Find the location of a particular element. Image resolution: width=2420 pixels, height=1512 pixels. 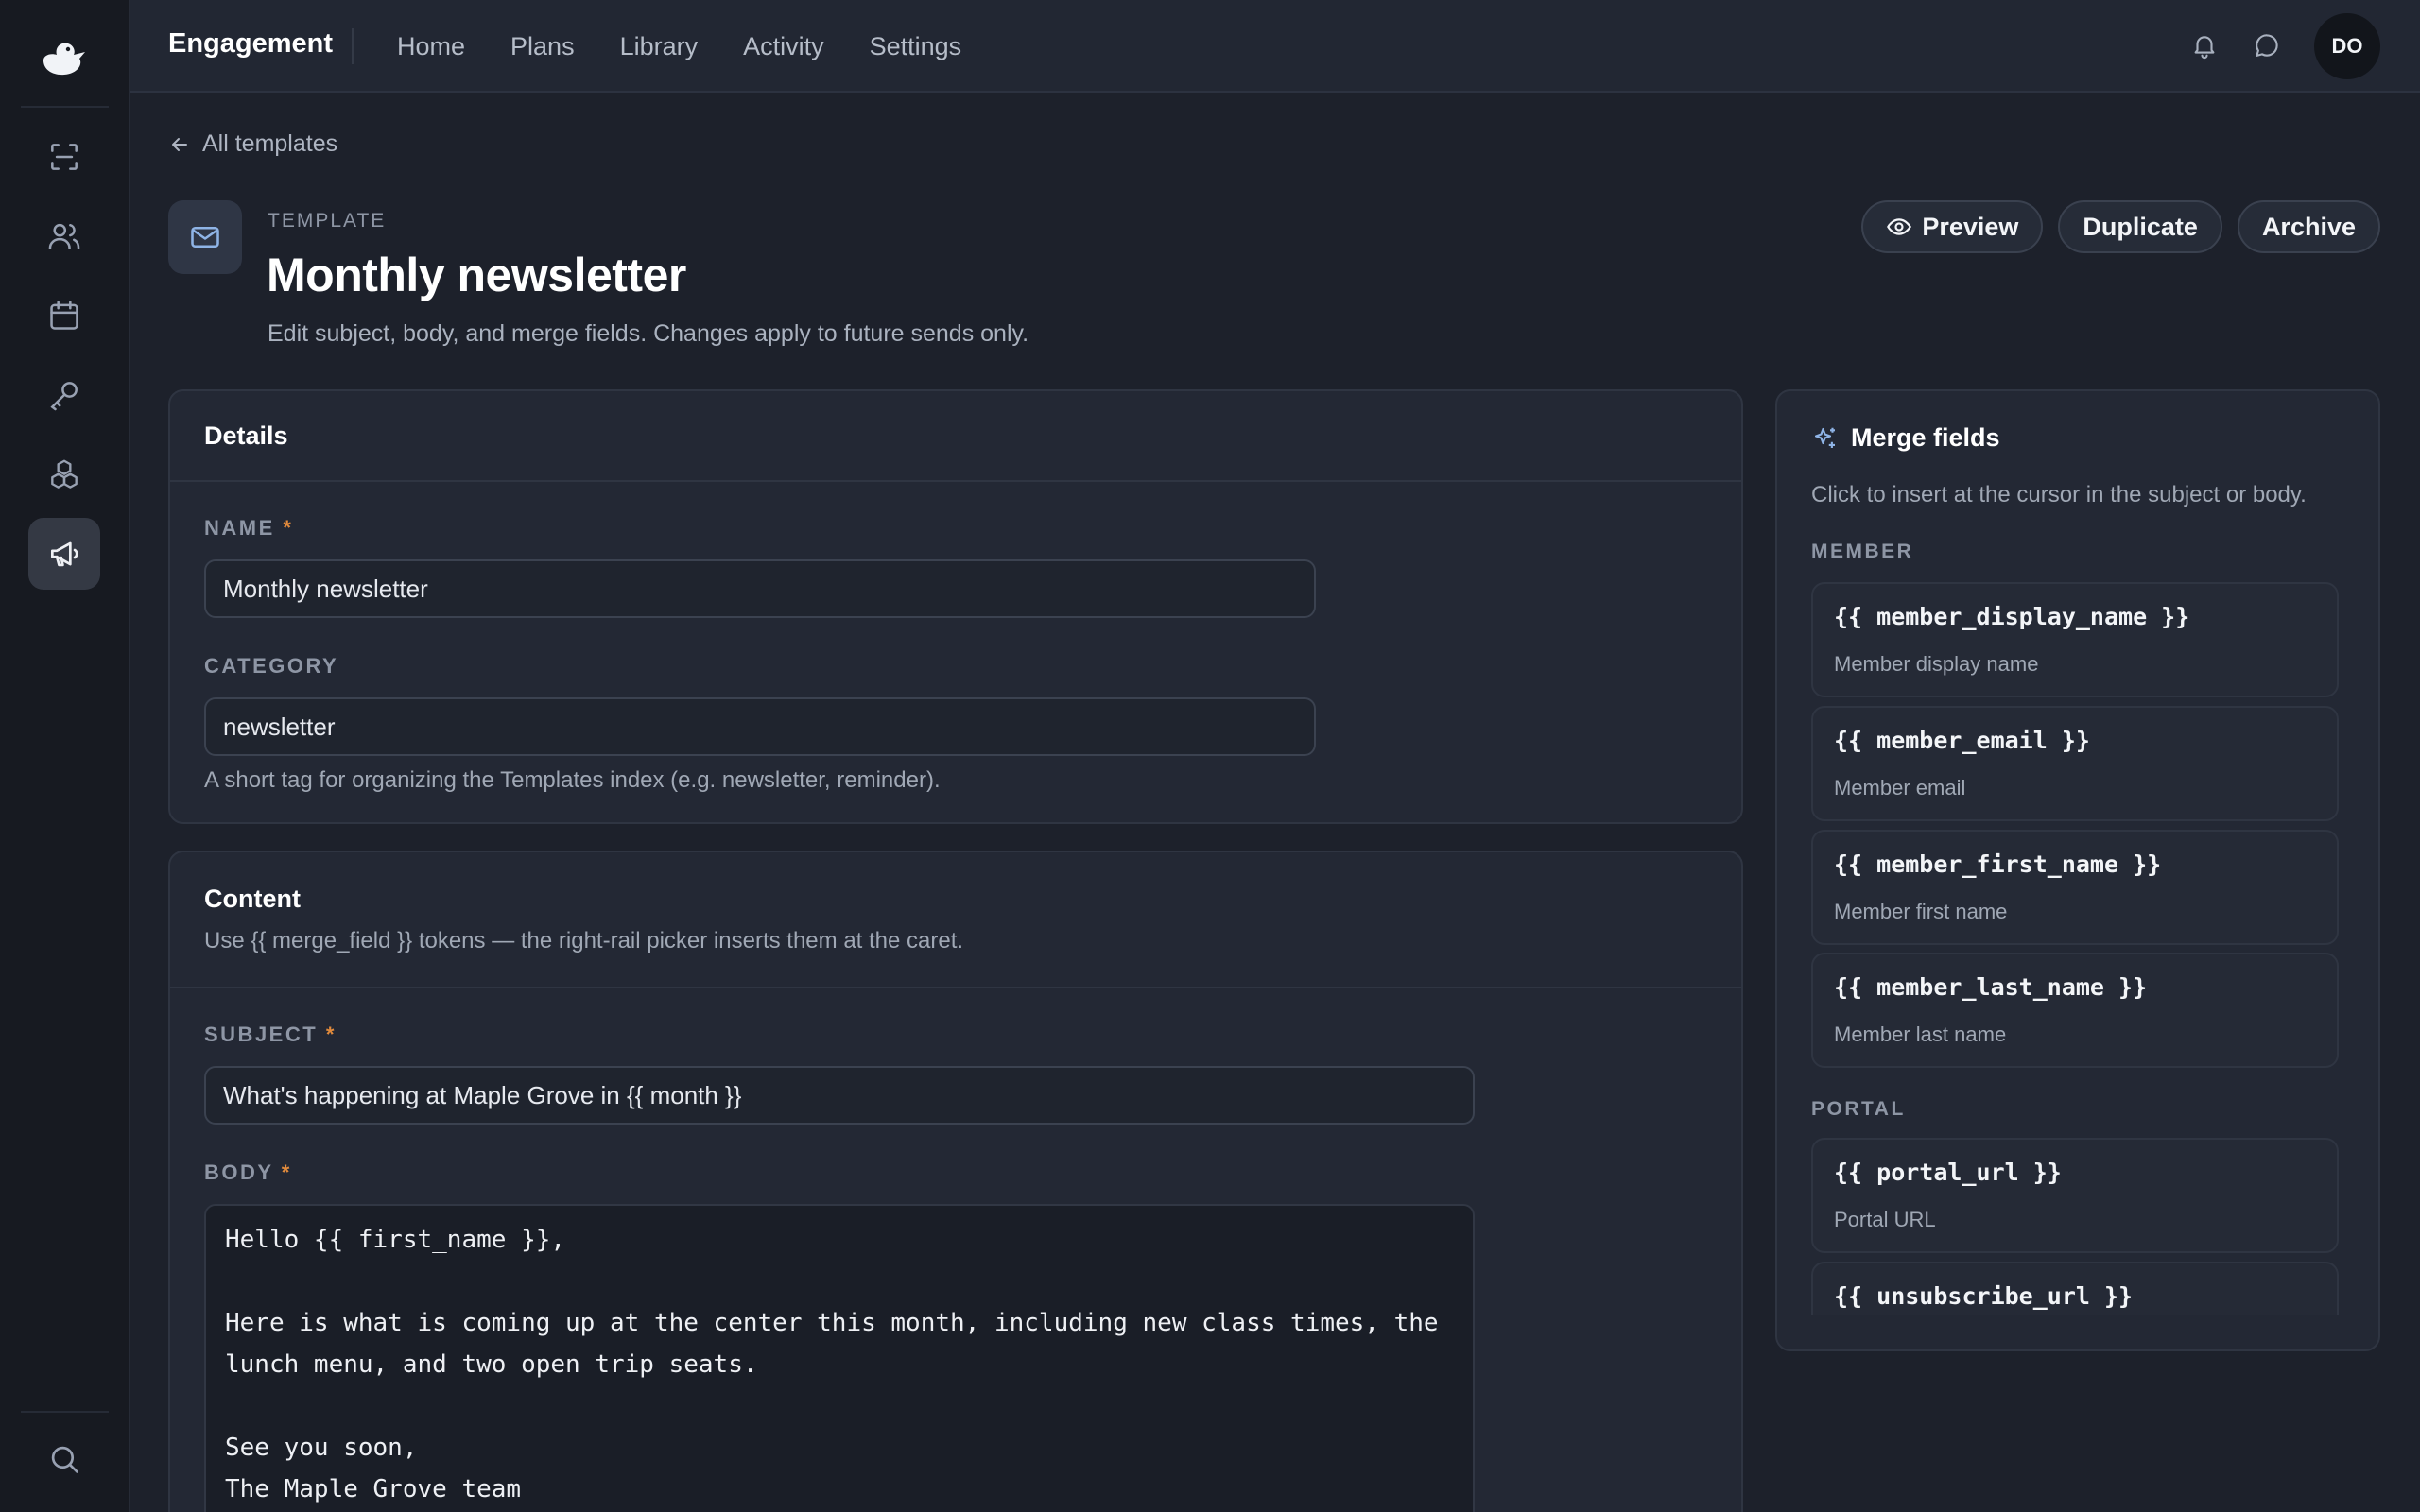

back-link-label: All templates is located at coordinates (270, 143).